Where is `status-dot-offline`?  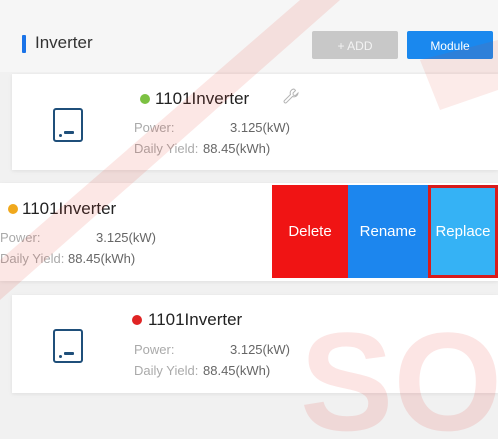 status-dot-offline is located at coordinates (137, 320).